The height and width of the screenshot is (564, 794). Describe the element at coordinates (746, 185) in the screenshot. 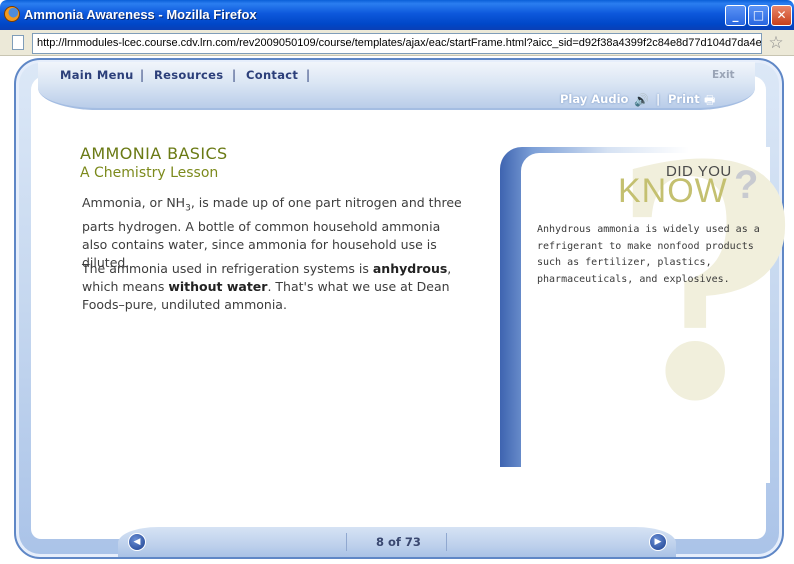

I see `question-mark-icon: ?` at that location.